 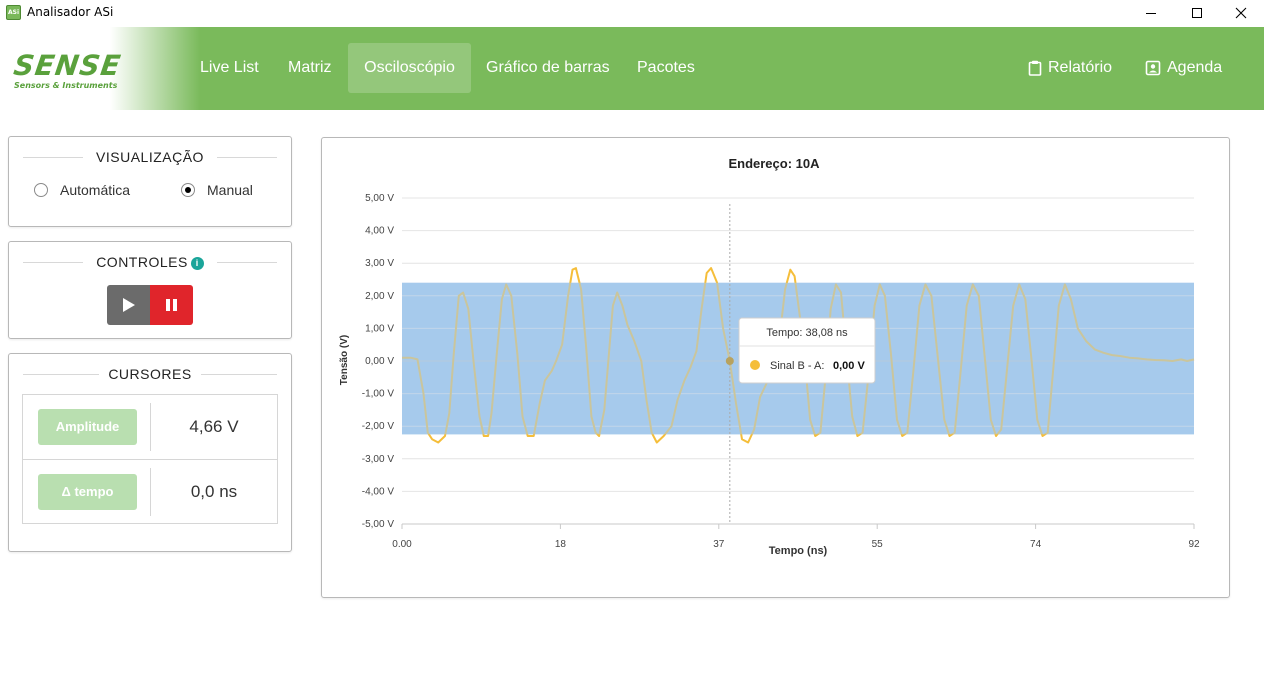 What do you see at coordinates (87, 492) in the screenshot?
I see `delta-tempo-button: Δ tempo` at bounding box center [87, 492].